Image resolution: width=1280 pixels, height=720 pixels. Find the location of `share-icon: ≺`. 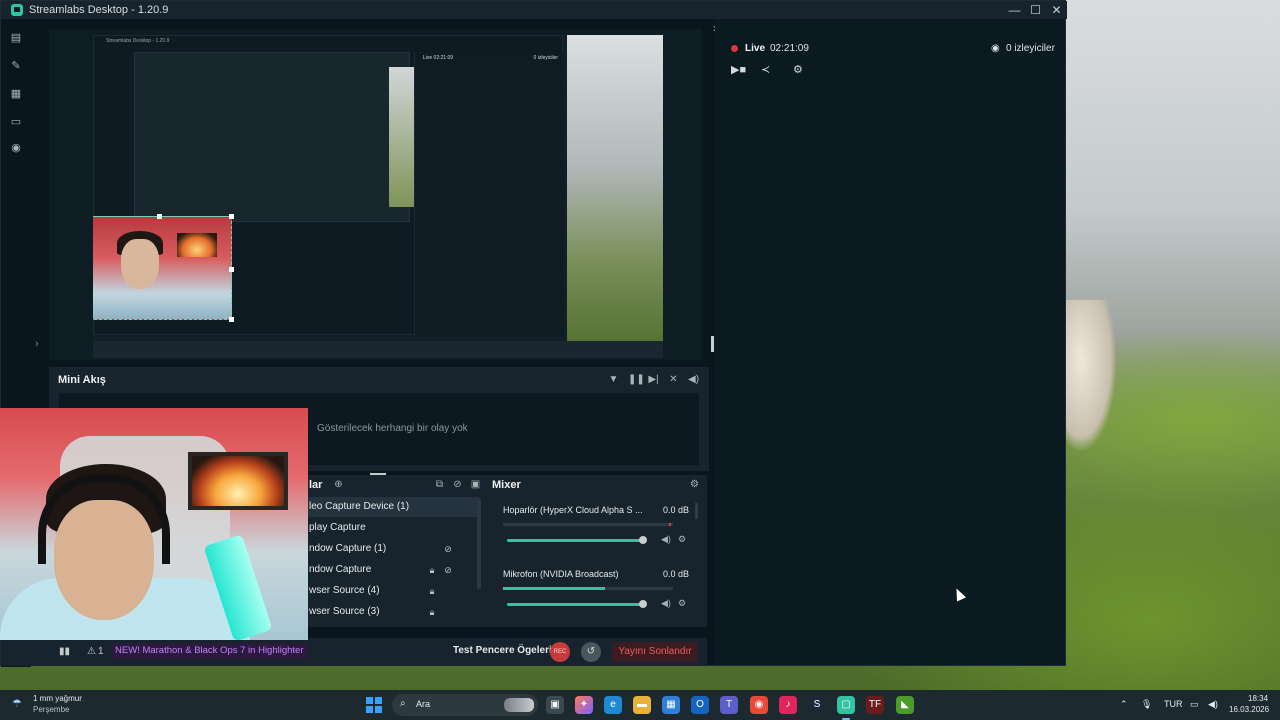

share-icon: ≺ is located at coordinates (765, 69).